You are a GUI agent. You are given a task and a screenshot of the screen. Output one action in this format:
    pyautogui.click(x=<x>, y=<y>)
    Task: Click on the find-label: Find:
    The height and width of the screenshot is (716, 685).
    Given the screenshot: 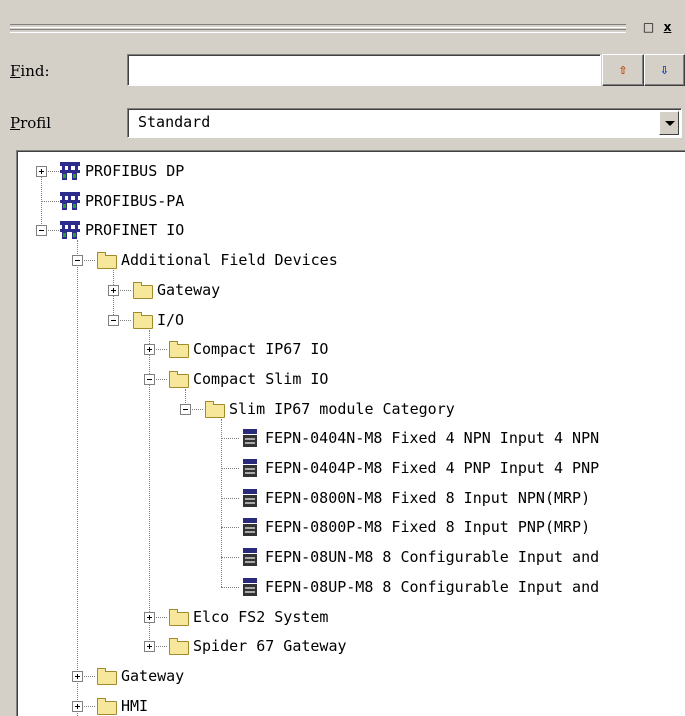 What is the action you would take?
    pyautogui.click(x=30, y=71)
    